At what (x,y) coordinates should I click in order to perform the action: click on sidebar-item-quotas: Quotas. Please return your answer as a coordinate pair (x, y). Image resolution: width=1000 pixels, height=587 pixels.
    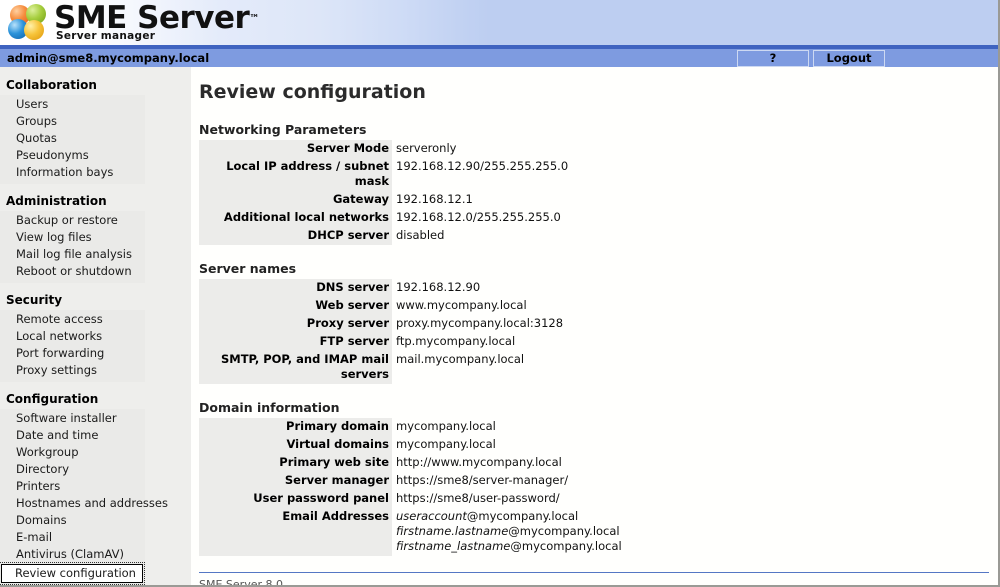
    Looking at the image, I should click on (72, 138).